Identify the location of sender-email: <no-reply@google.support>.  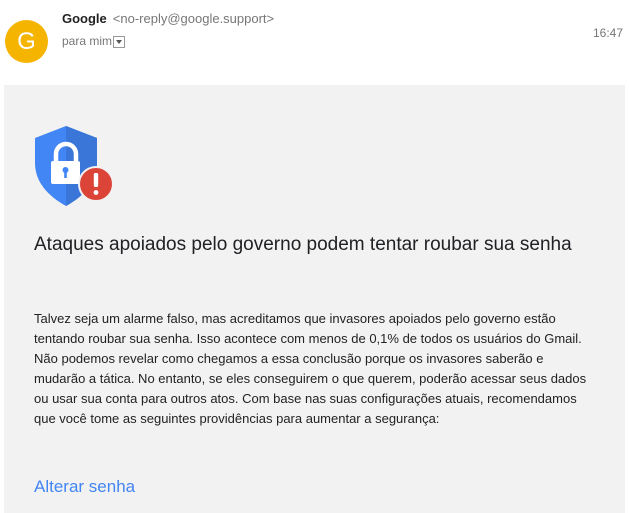
(193, 18).